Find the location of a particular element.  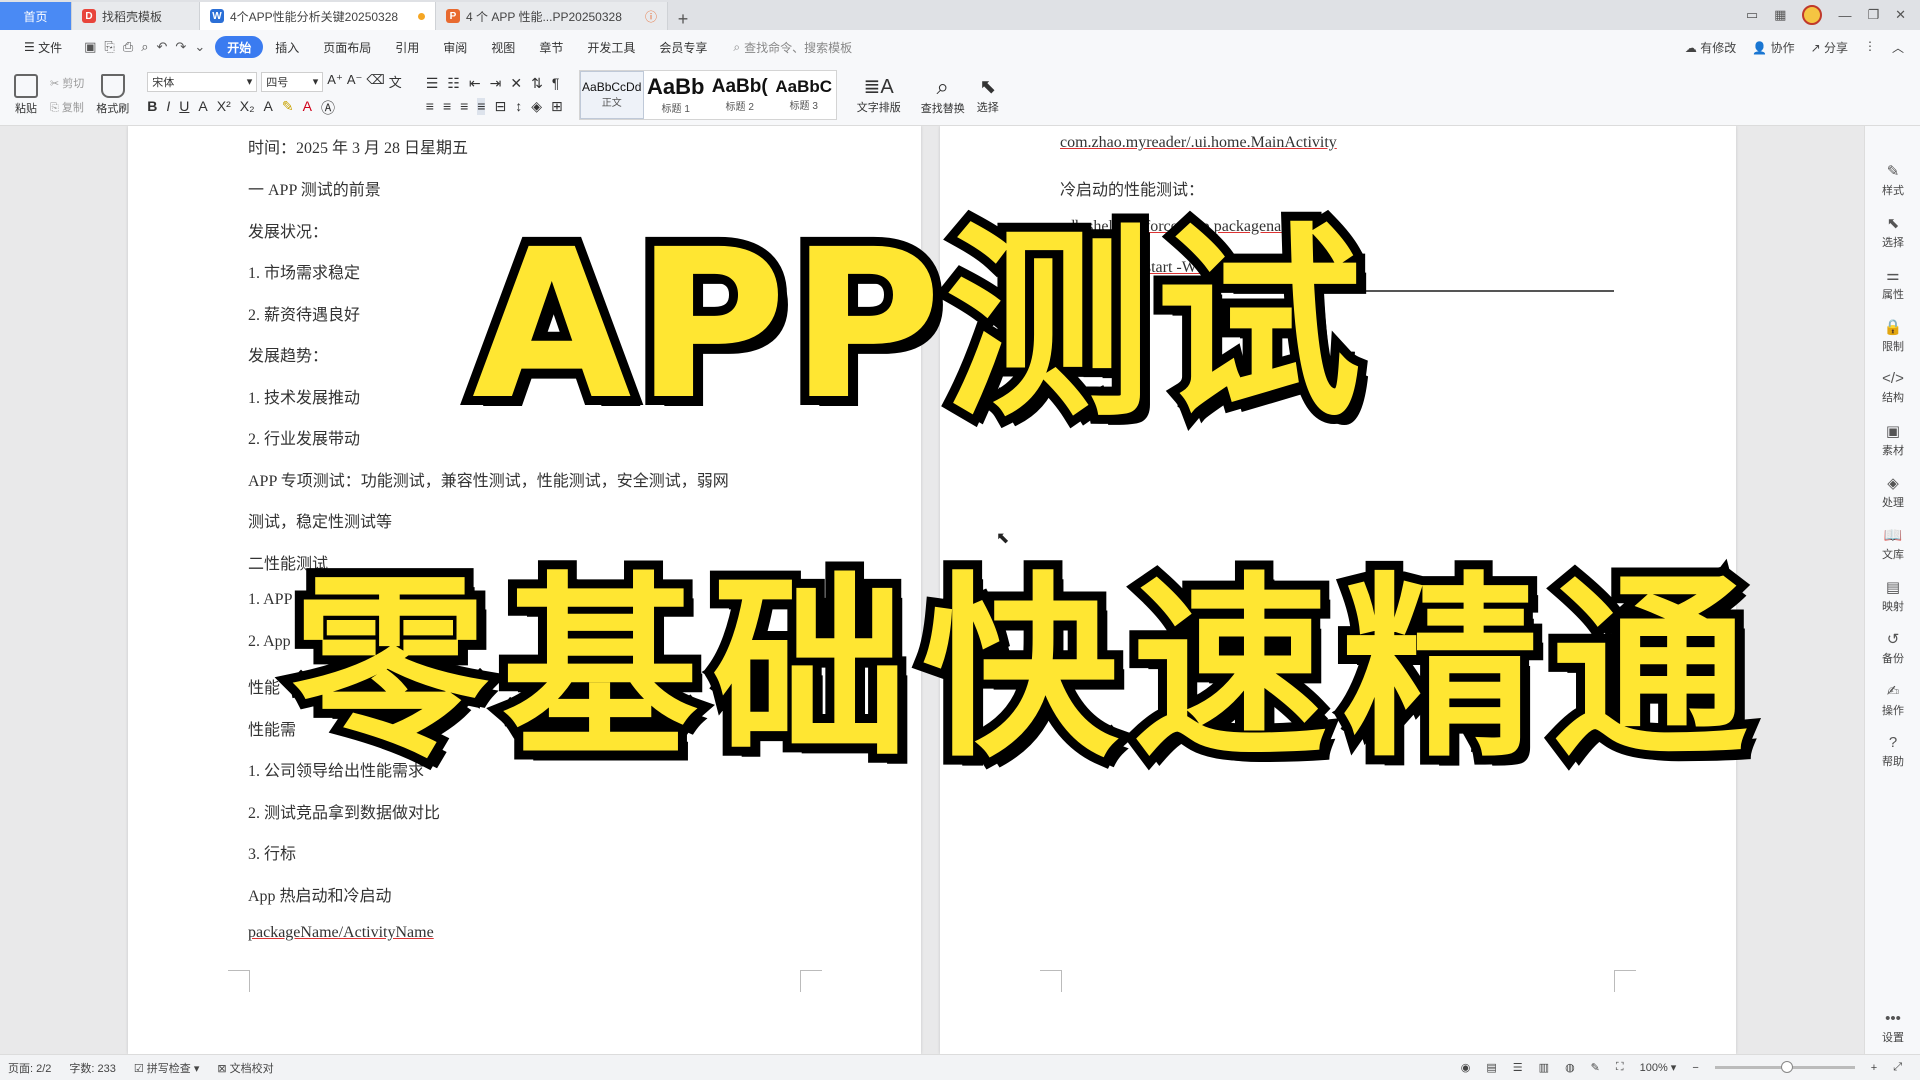

eye-protection-icon: ◉ is located at coordinates (1466, 1067).